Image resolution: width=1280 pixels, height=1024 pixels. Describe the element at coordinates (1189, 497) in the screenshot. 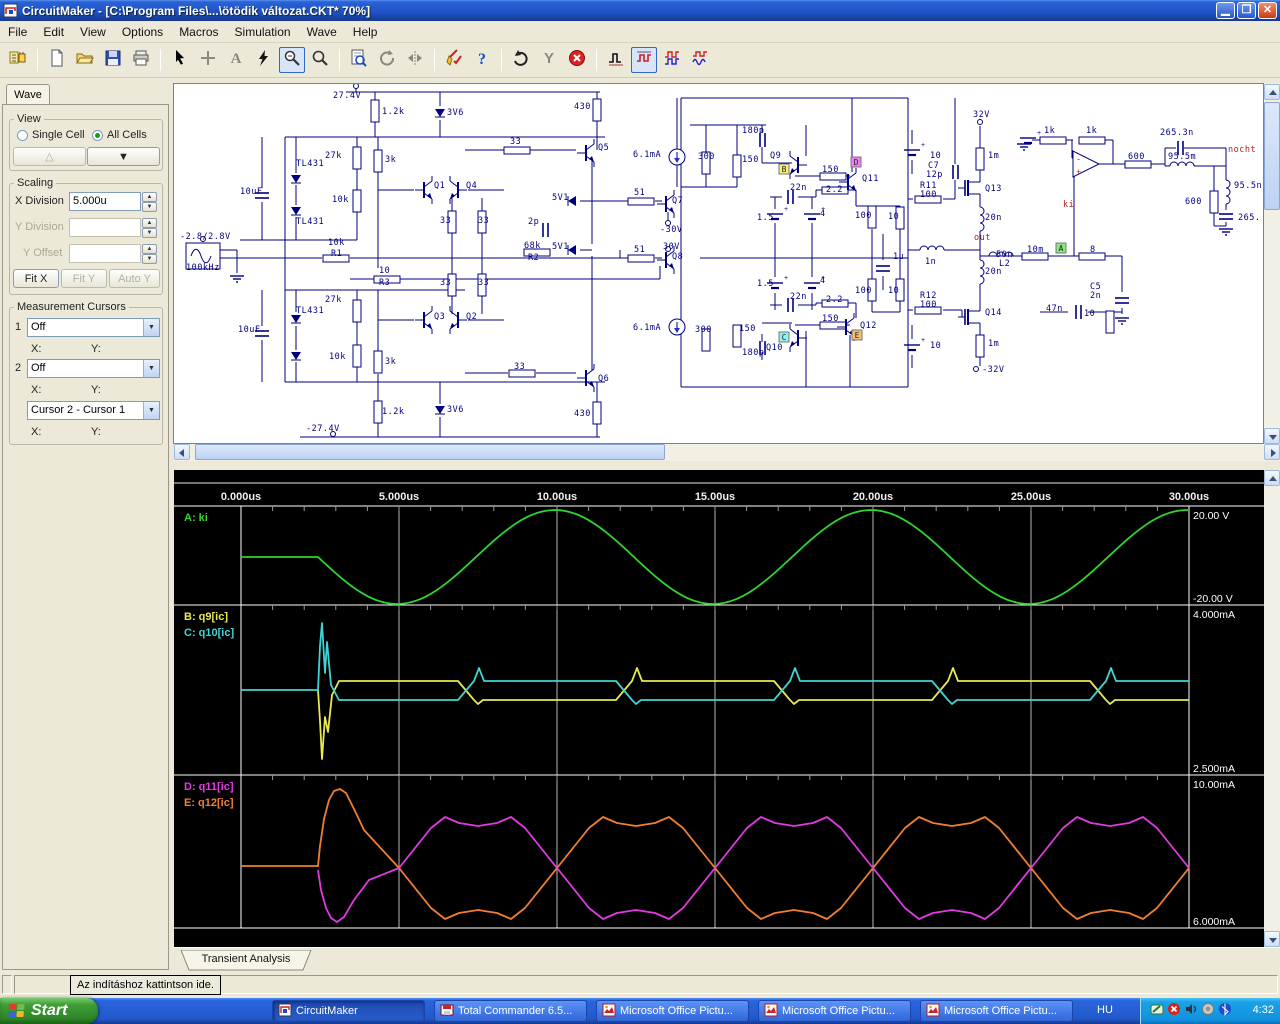

I see `time-axis-tick: 30.00us` at that location.